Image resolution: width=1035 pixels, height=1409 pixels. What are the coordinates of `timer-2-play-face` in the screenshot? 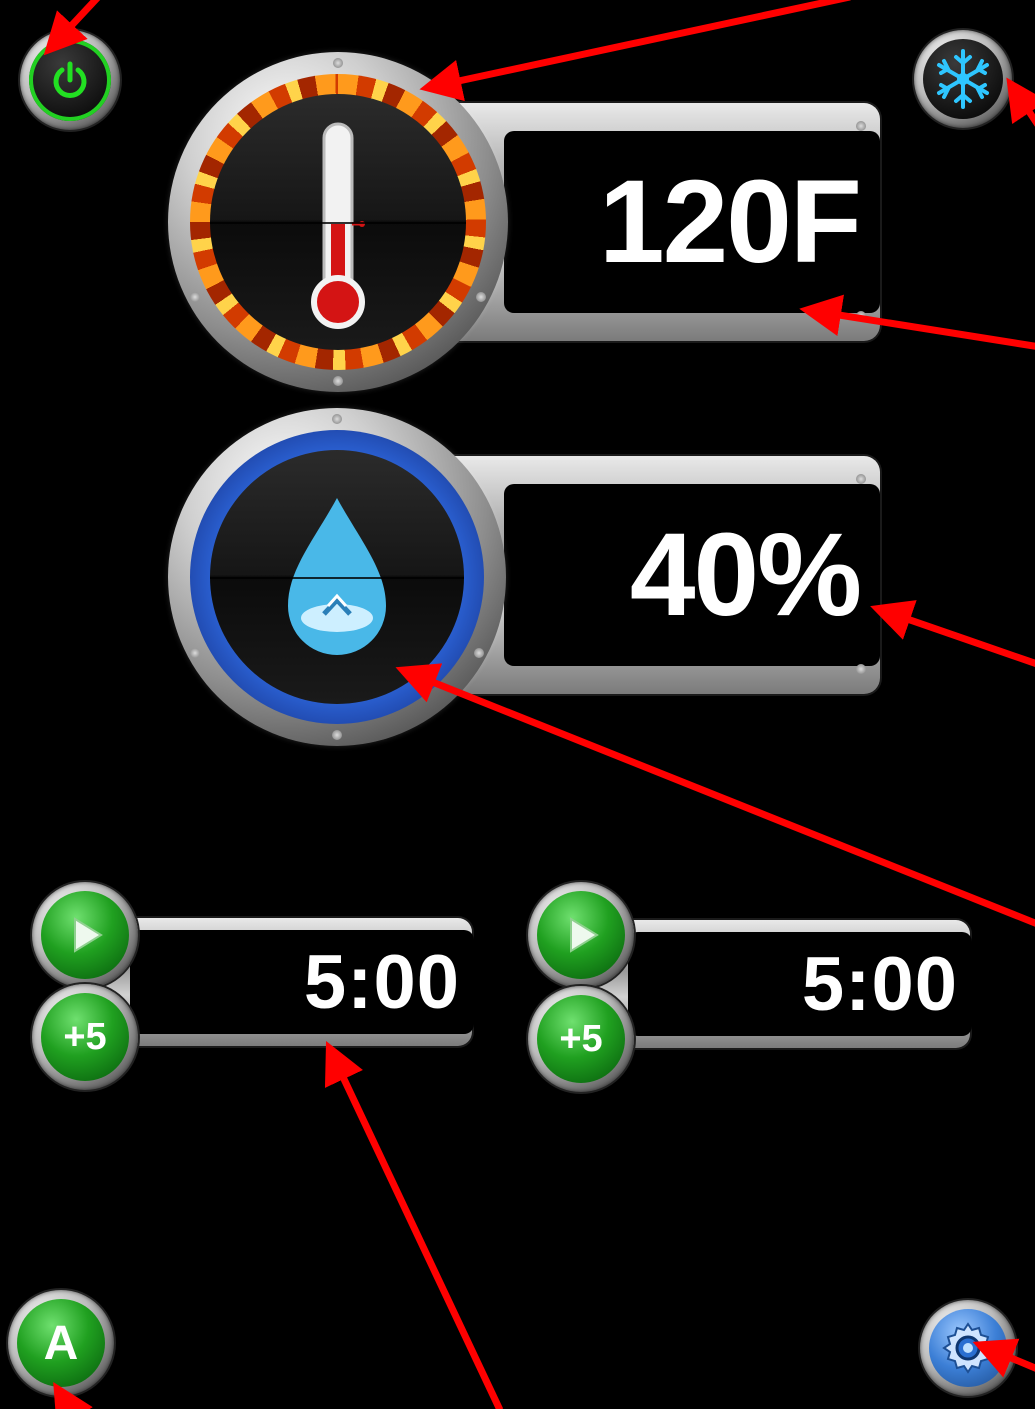 It's located at (581, 935).